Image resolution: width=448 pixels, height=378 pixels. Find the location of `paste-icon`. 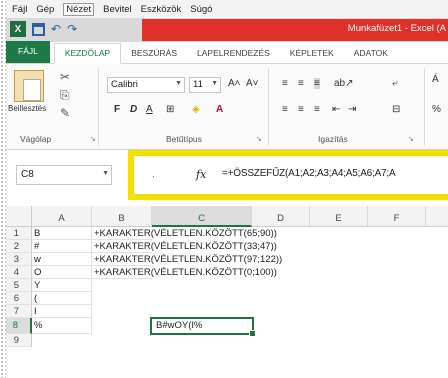

paste-icon is located at coordinates (29, 86).